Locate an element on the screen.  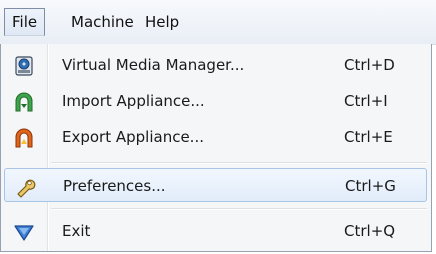
wrench-icon is located at coordinates (25, 187).